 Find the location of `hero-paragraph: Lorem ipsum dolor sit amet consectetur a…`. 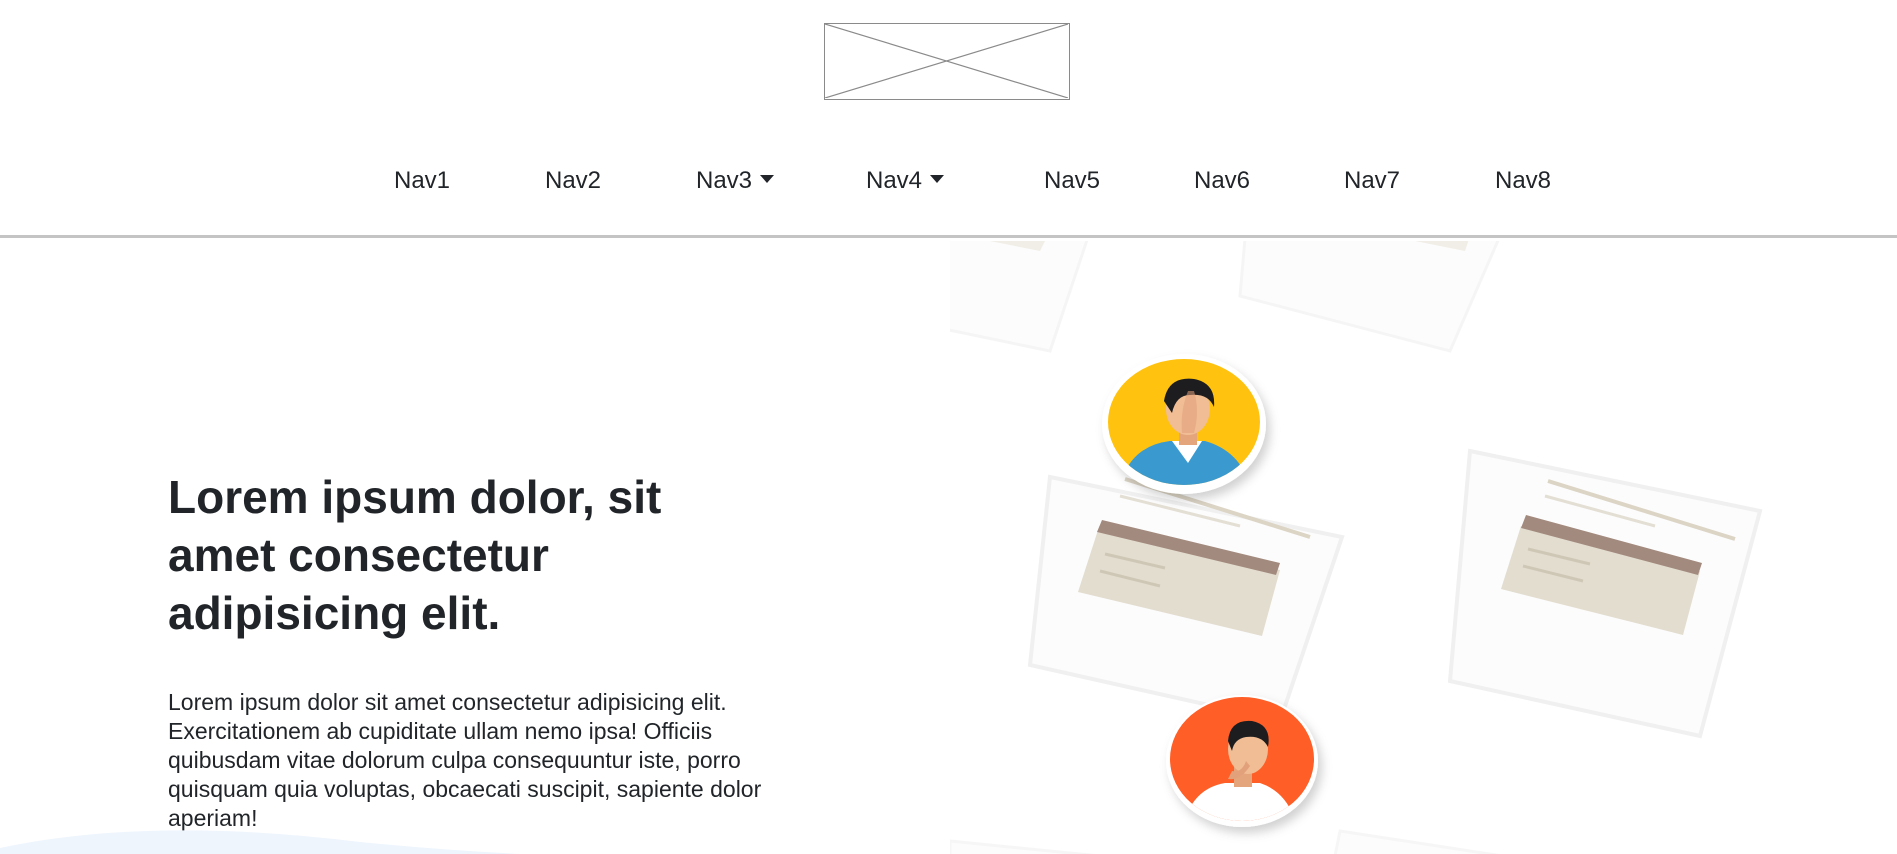

hero-paragraph: Lorem ipsum dolor sit amet consectetur a… is located at coordinates (465, 760).